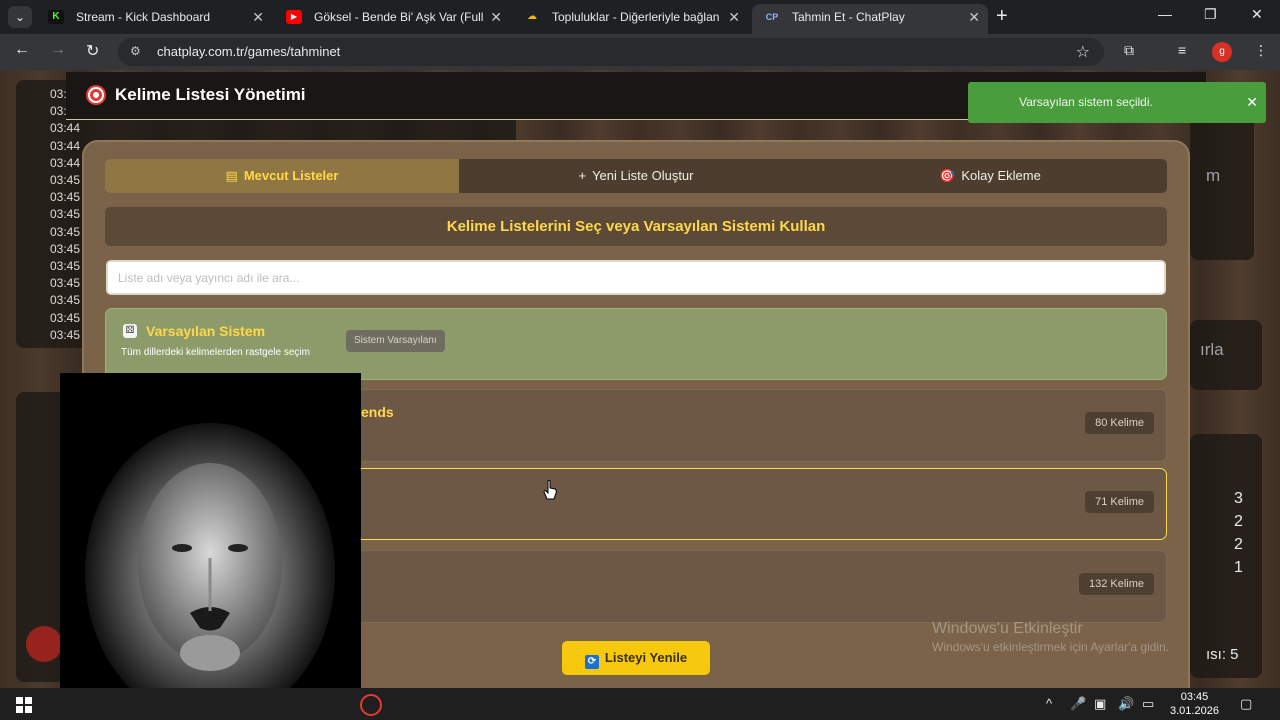 The height and width of the screenshot is (720, 1280). Describe the element at coordinates (1212, 349) in the screenshot. I see `bg-right-text: ırla` at that location.